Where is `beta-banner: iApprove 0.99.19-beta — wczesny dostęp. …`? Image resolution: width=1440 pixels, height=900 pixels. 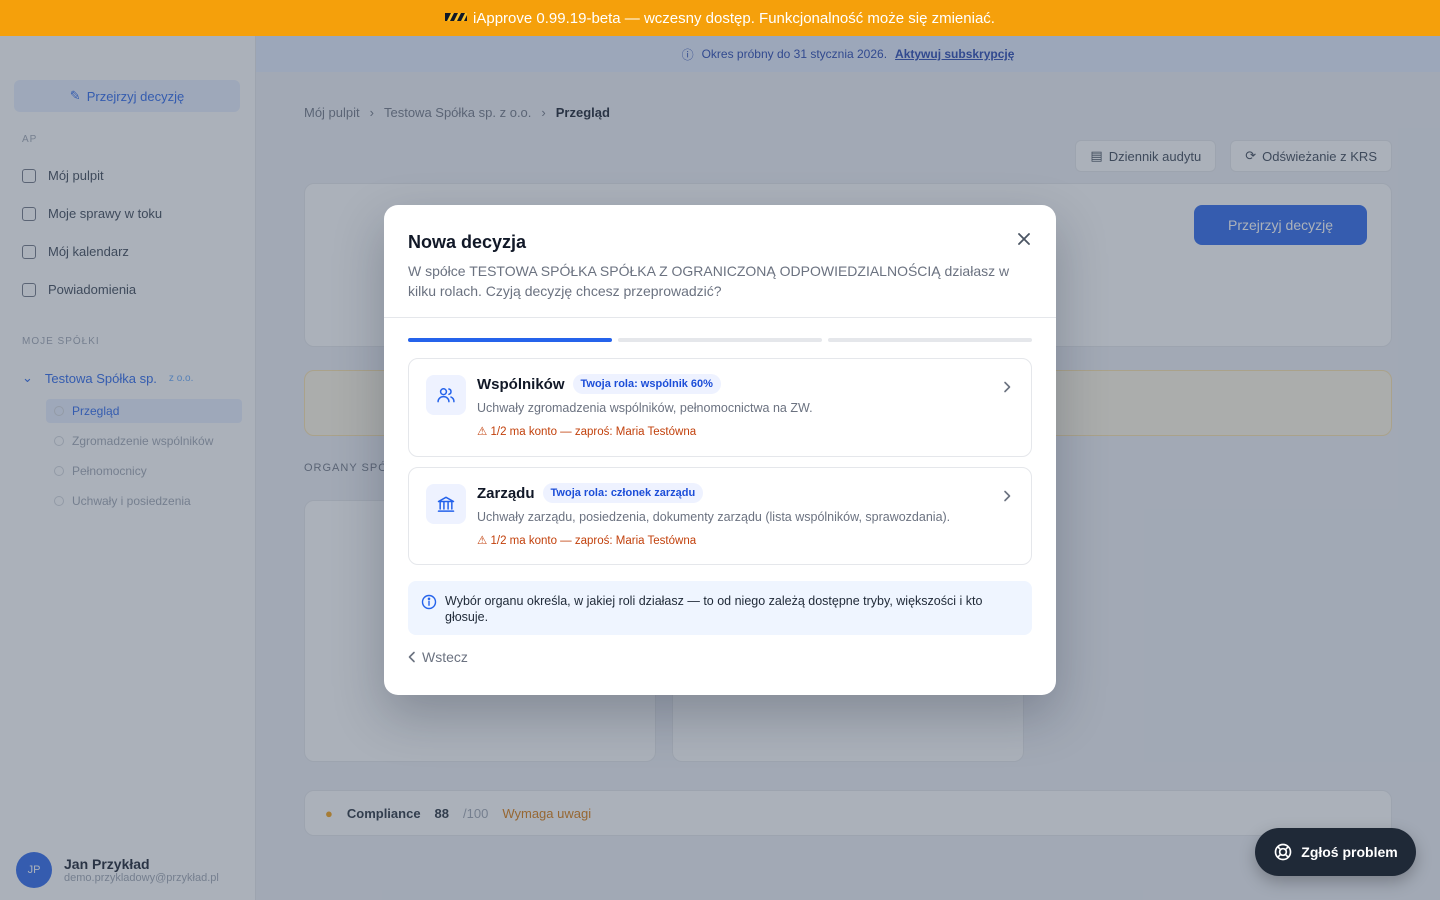 beta-banner: iApprove 0.99.19-beta — wczesny dostęp. … is located at coordinates (720, 18).